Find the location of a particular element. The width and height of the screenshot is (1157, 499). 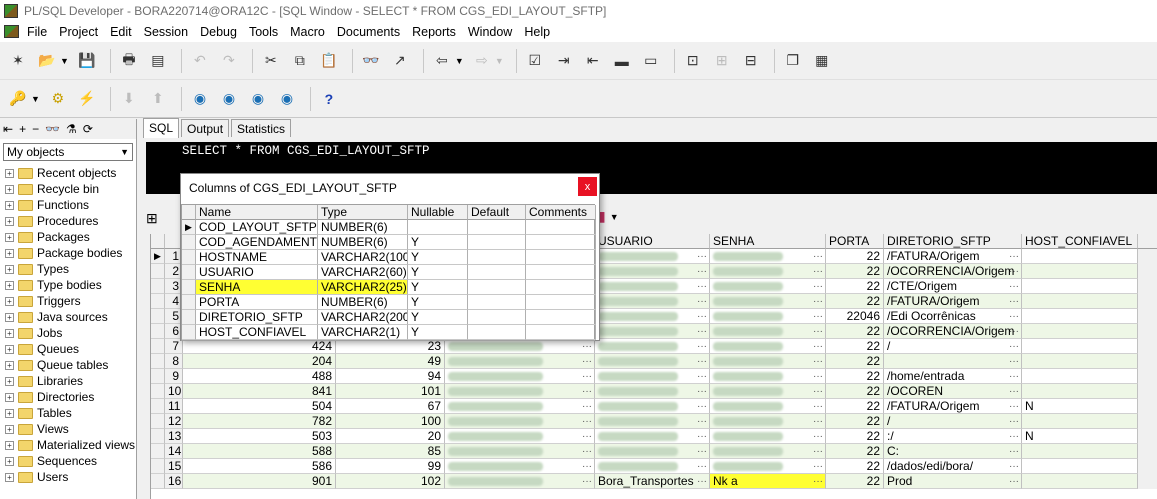

layout-icon: ⊡ is located at coordinates (693, 61).